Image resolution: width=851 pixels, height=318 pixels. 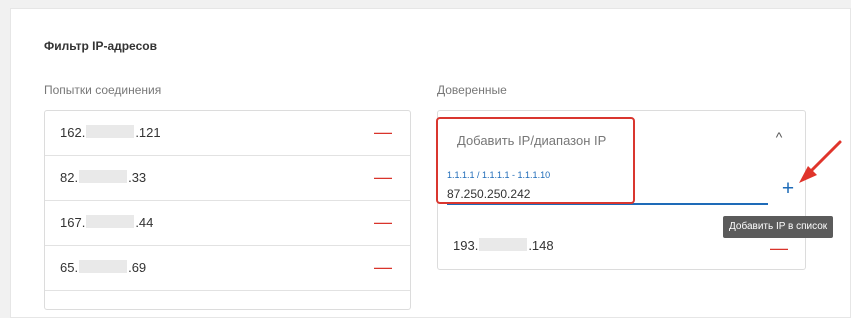 I want to click on attempt-ip: 65. .69, so click(x=103, y=267).